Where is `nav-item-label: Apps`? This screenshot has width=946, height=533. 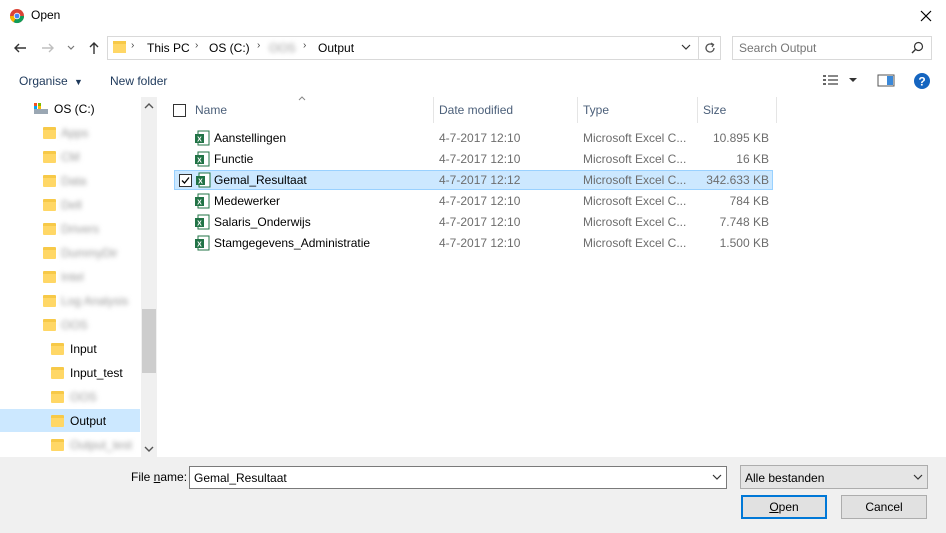 nav-item-label: Apps is located at coordinates (75, 133).